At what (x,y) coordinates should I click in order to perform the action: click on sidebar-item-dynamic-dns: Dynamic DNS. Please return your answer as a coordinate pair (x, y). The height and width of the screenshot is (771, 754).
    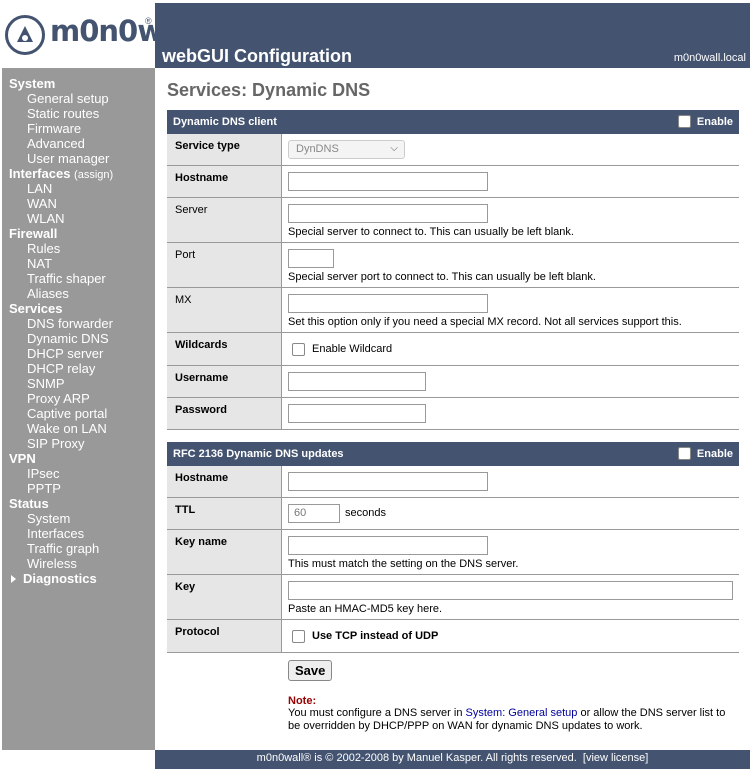
    Looking at the image, I should click on (78, 338).